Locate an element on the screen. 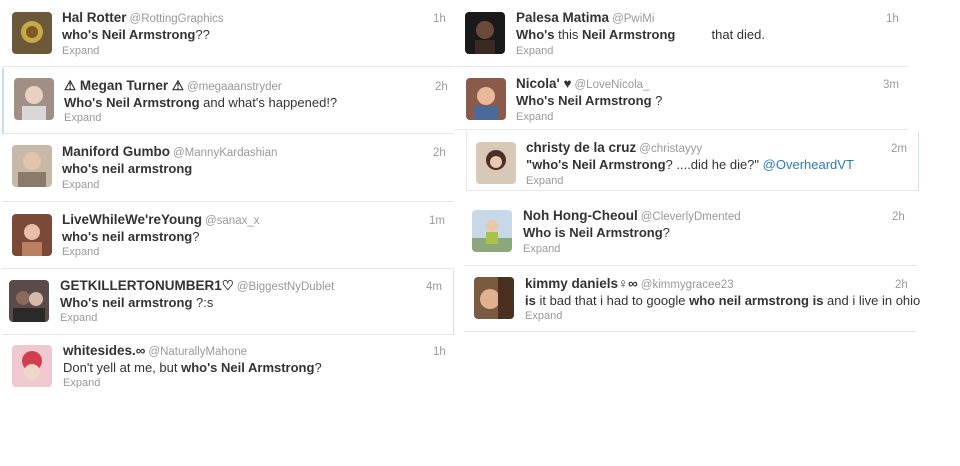  timestamp: 4m is located at coordinates (434, 287).